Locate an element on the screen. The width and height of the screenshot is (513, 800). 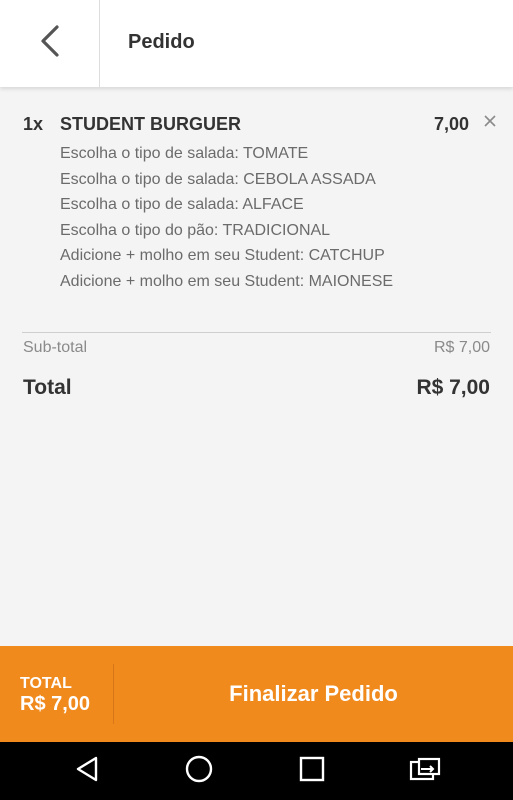
item-price: 7,00 is located at coordinates (451, 124).